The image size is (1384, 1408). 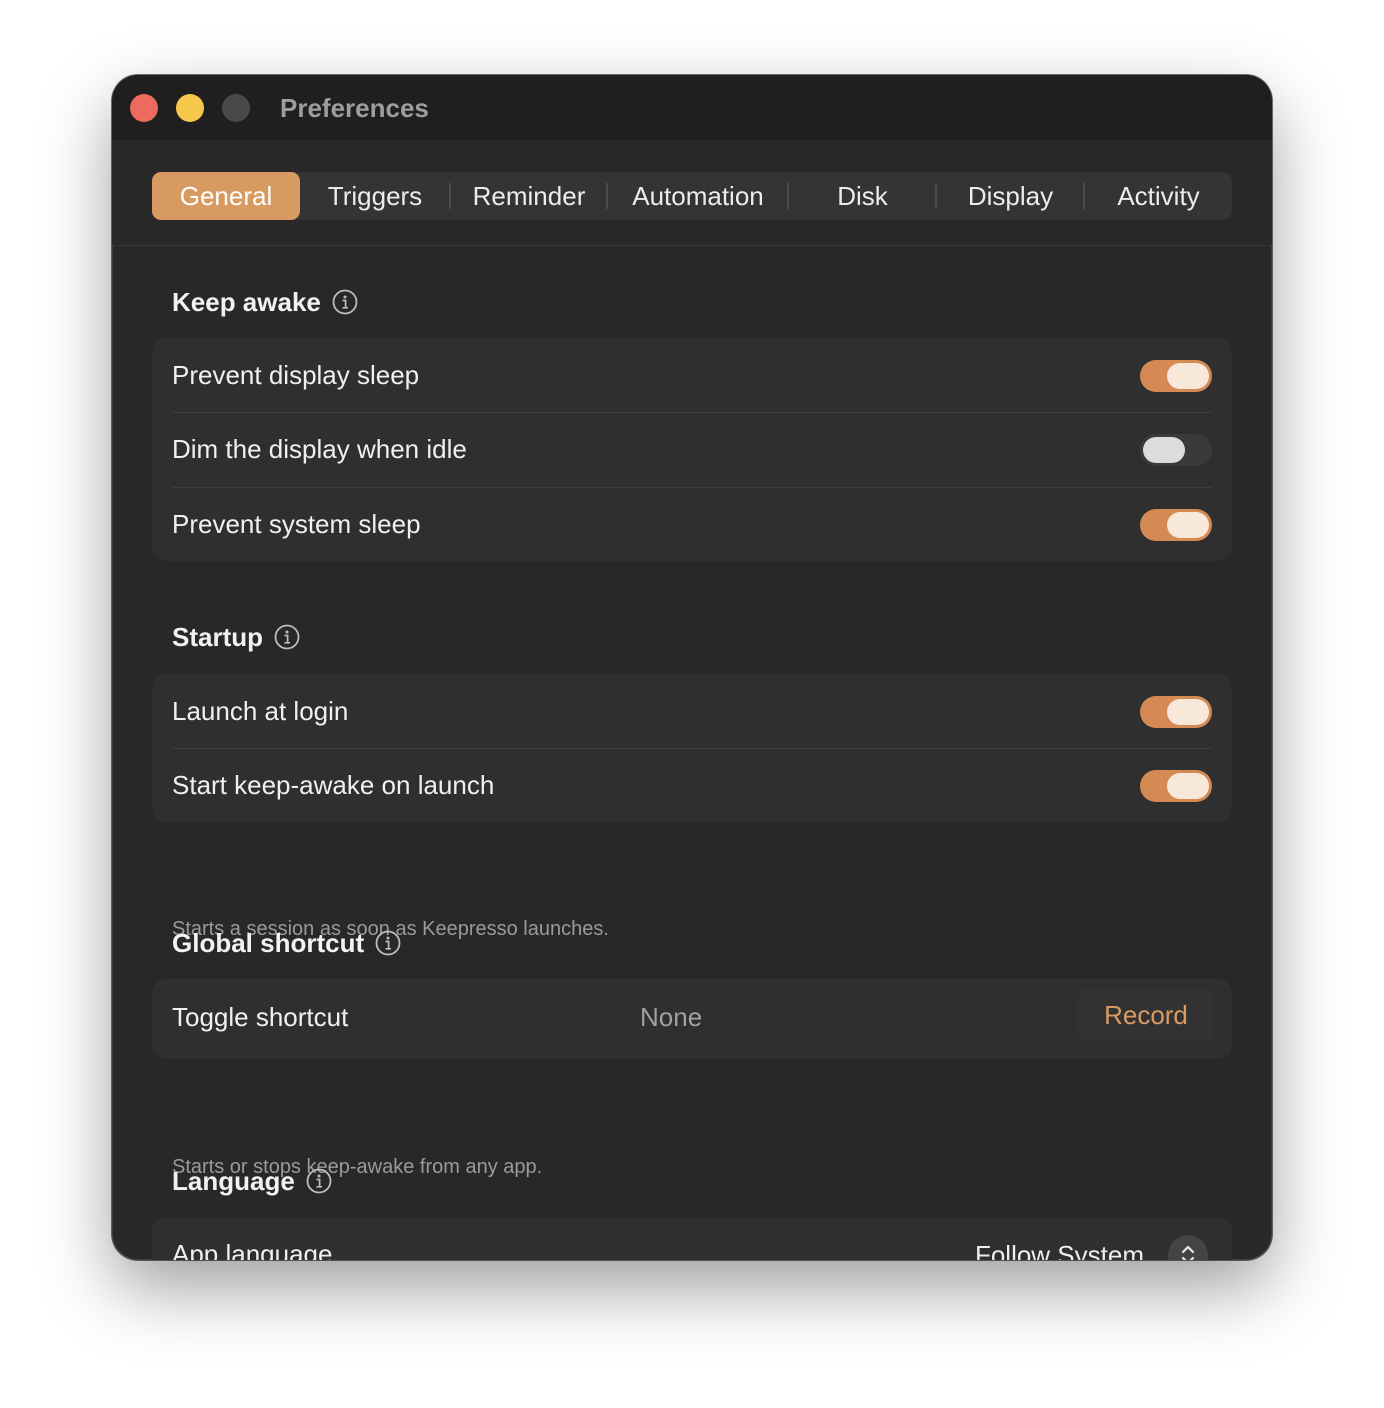 I want to click on record-shortcut-button: Record, so click(x=1146, y=1015).